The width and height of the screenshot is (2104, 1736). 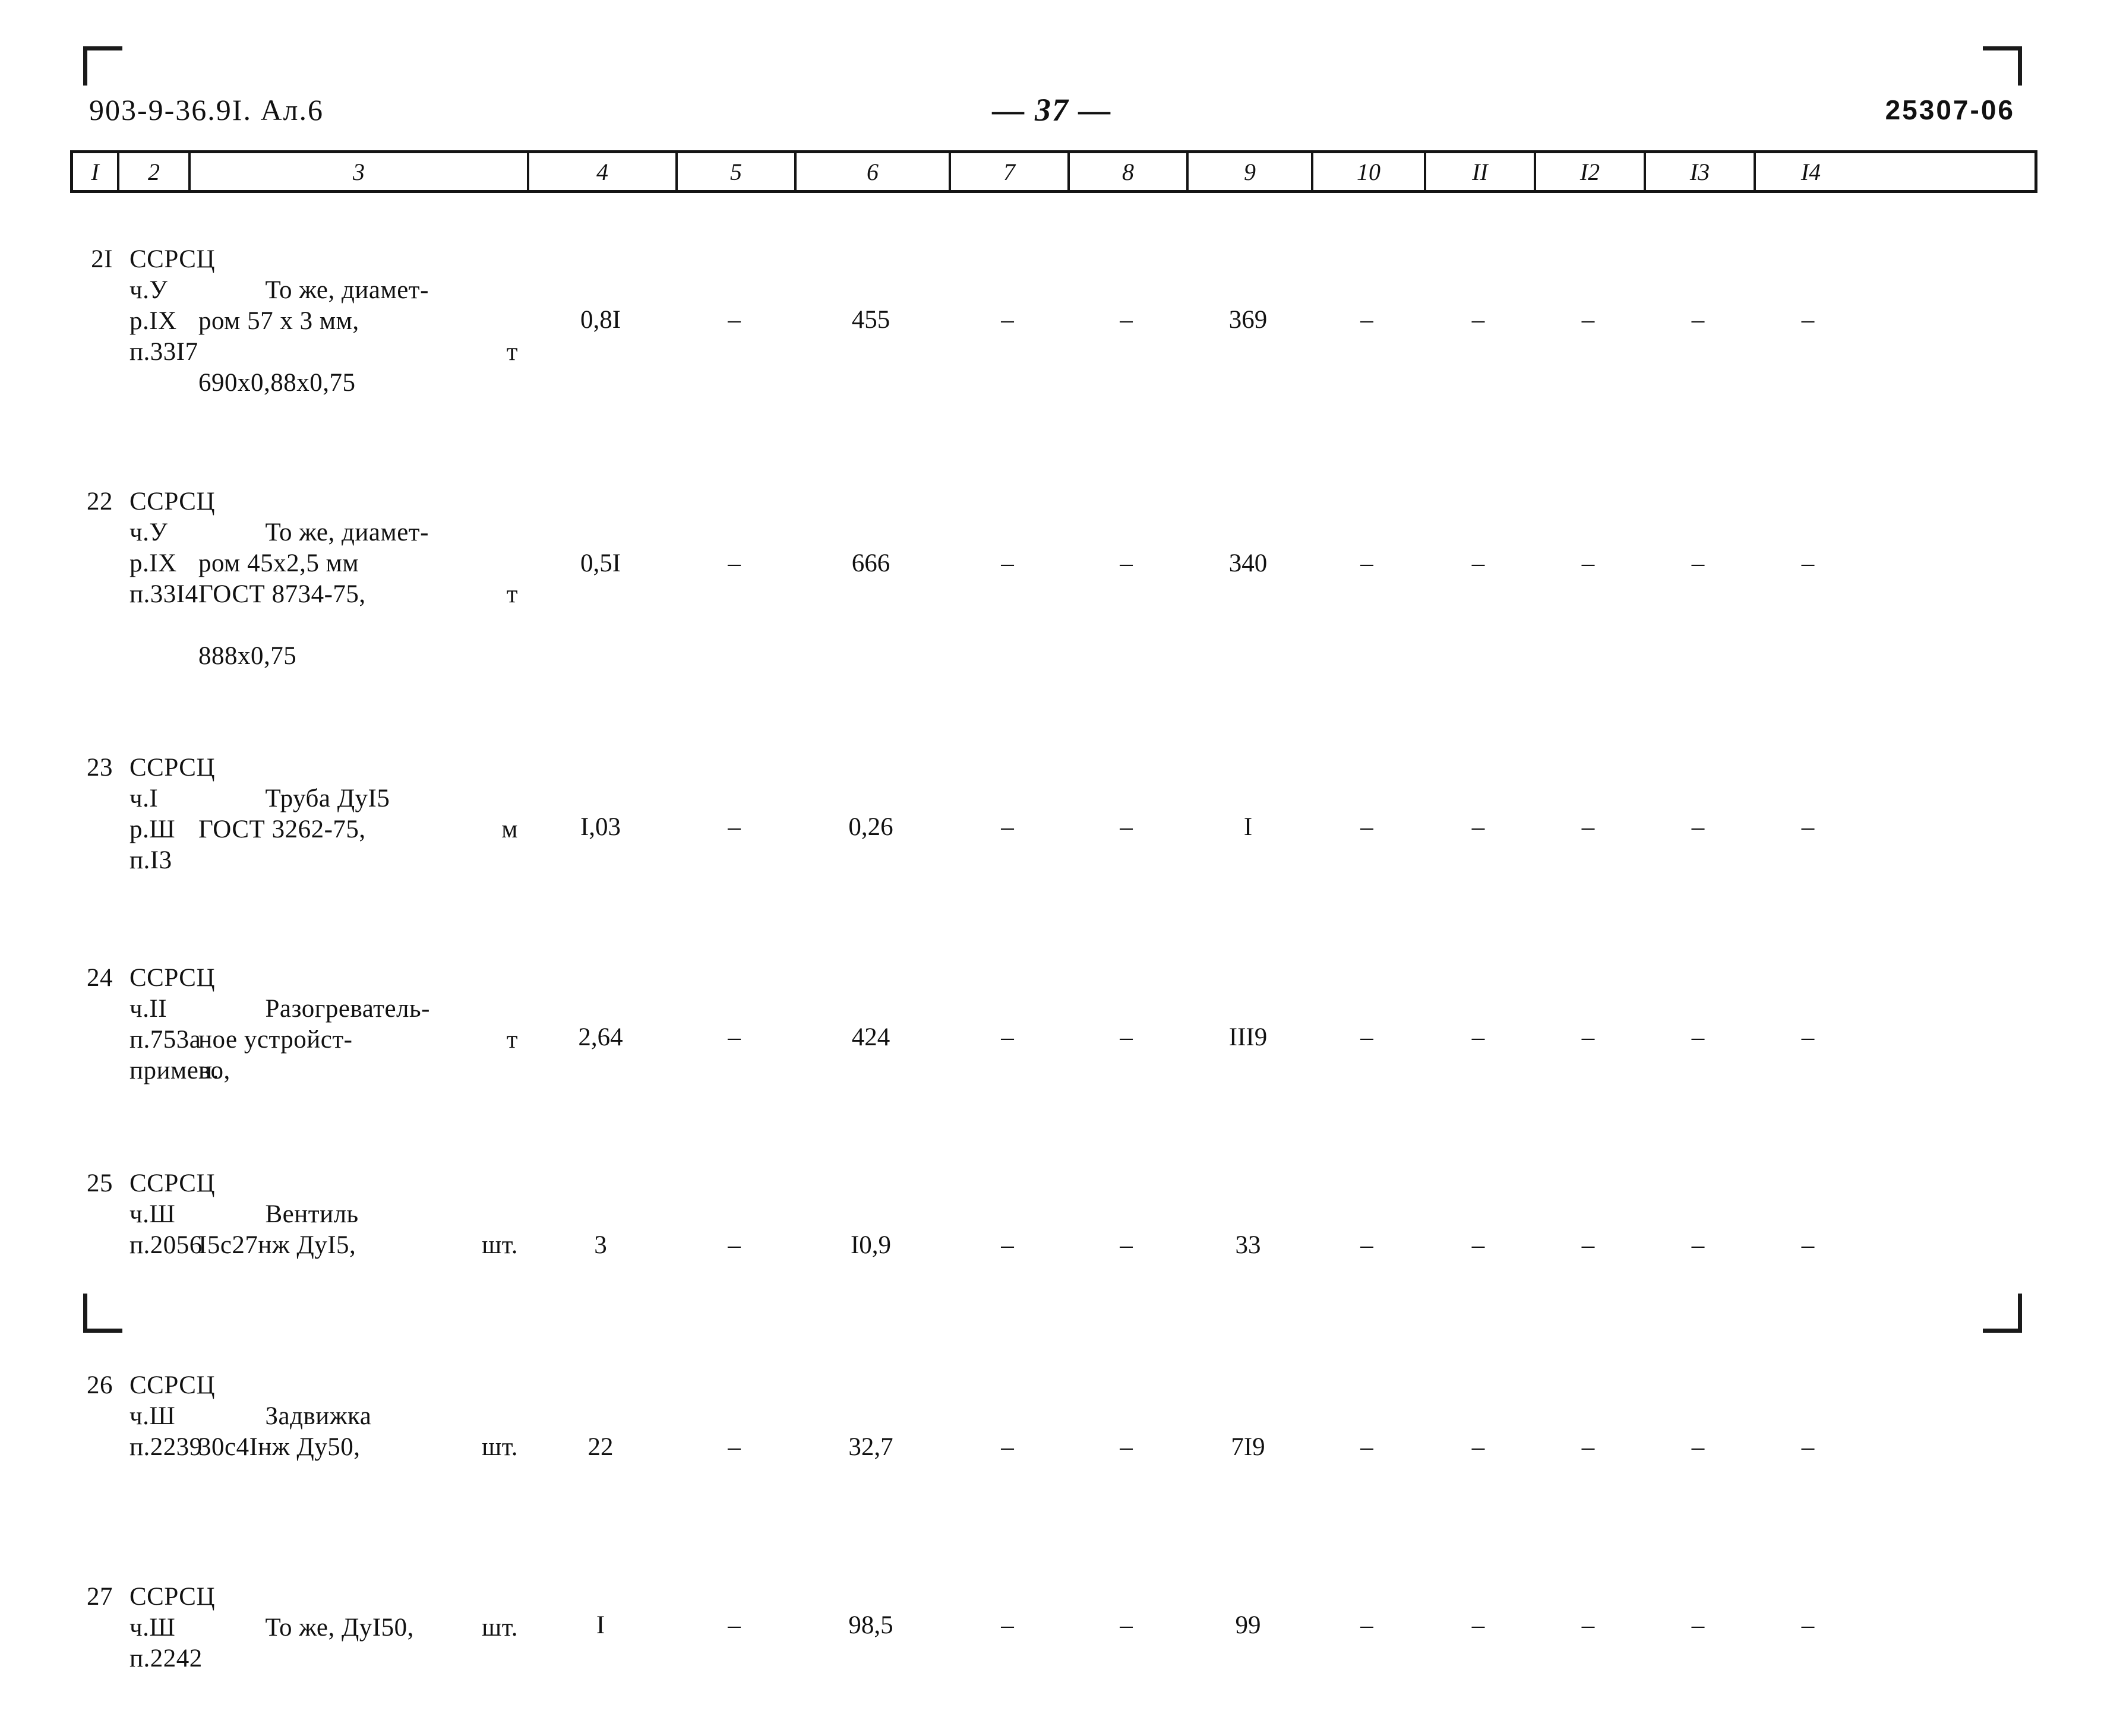 What do you see at coordinates (1010, 172) in the screenshot?
I see `column-header-7: 7` at bounding box center [1010, 172].